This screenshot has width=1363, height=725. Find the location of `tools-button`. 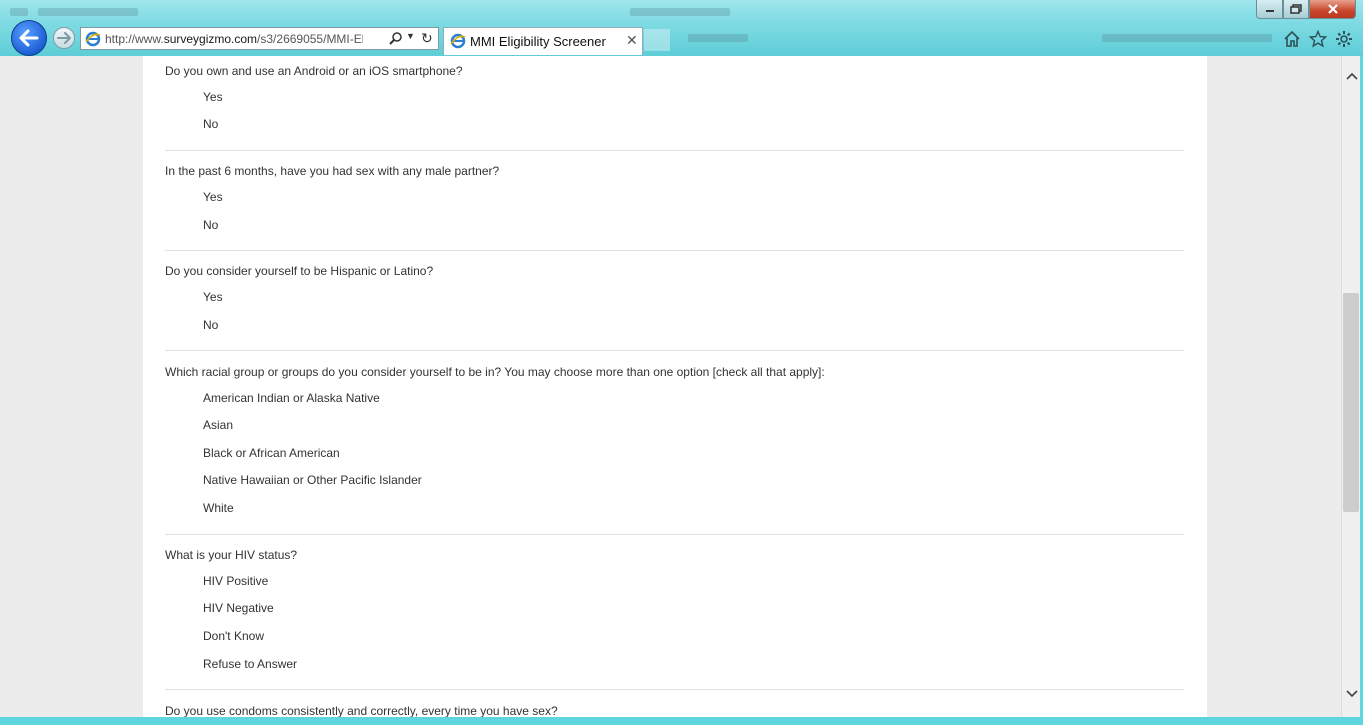

tools-button is located at coordinates (1344, 39).